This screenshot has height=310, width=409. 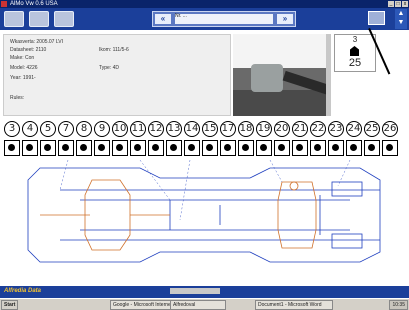 I want to click on info-line: Ikom: 111/5-6, so click(x=114, y=50).